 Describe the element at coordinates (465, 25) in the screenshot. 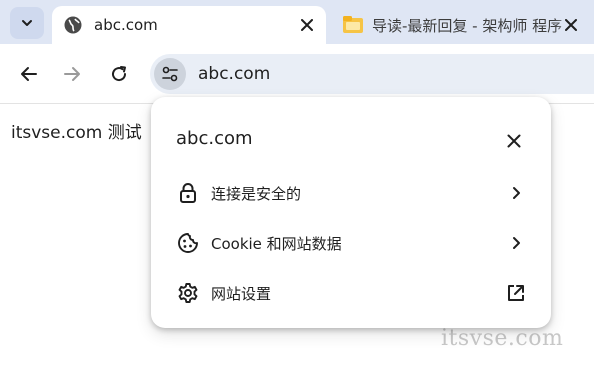

I see `tab-inactive: 导读-最新回复 - 架构师 程序` at that location.